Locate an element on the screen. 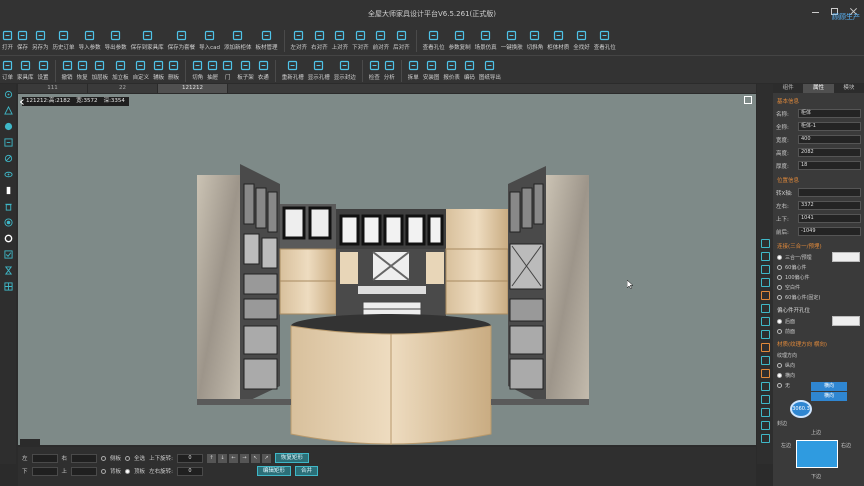 This screenshot has width=864, height=486. grid-icon is located at coordinates (8, 286).